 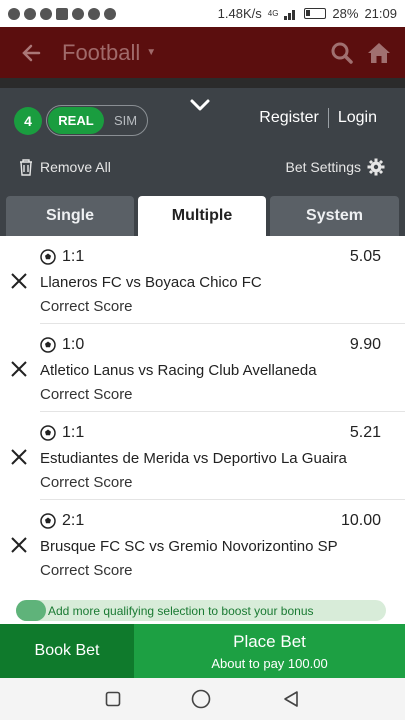 I want to click on bet-settings-button: Bet Settings, so click(x=336, y=167).